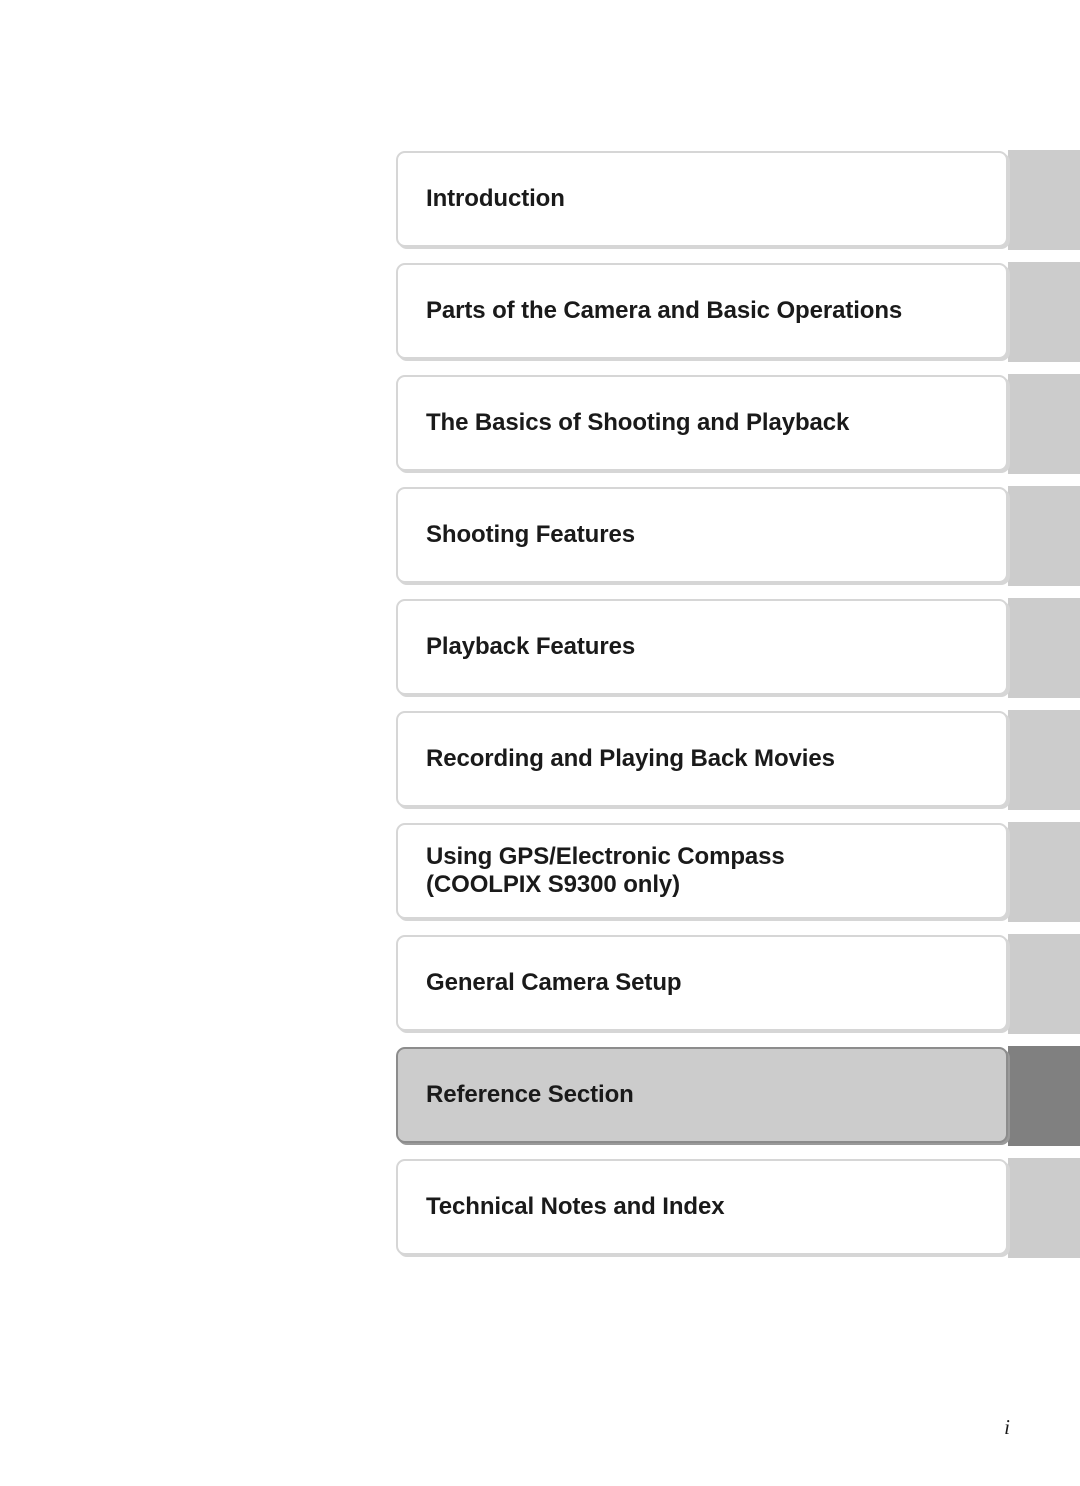 Image resolution: width=1080 pixels, height=1486 pixels. I want to click on chapter-row: Technical Notes and Index, so click(738, 1208).